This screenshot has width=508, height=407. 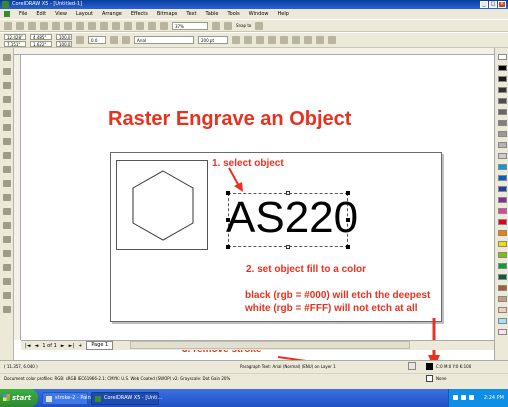 I want to click on taskbar-item-paint: stroke-2 - Paint, so click(x=67, y=398).